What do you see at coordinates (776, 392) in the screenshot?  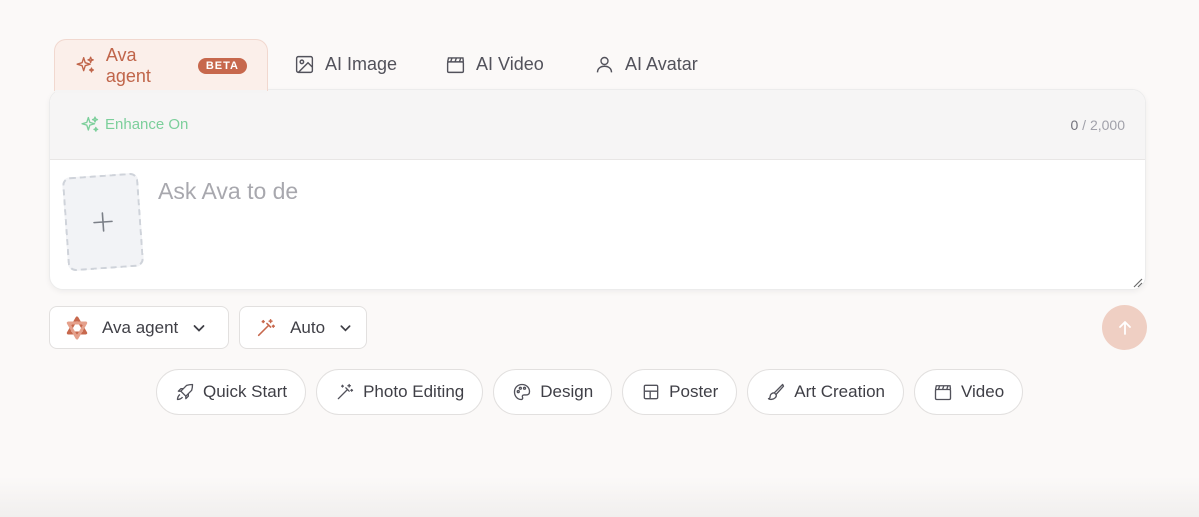 I see `brush-icon` at bounding box center [776, 392].